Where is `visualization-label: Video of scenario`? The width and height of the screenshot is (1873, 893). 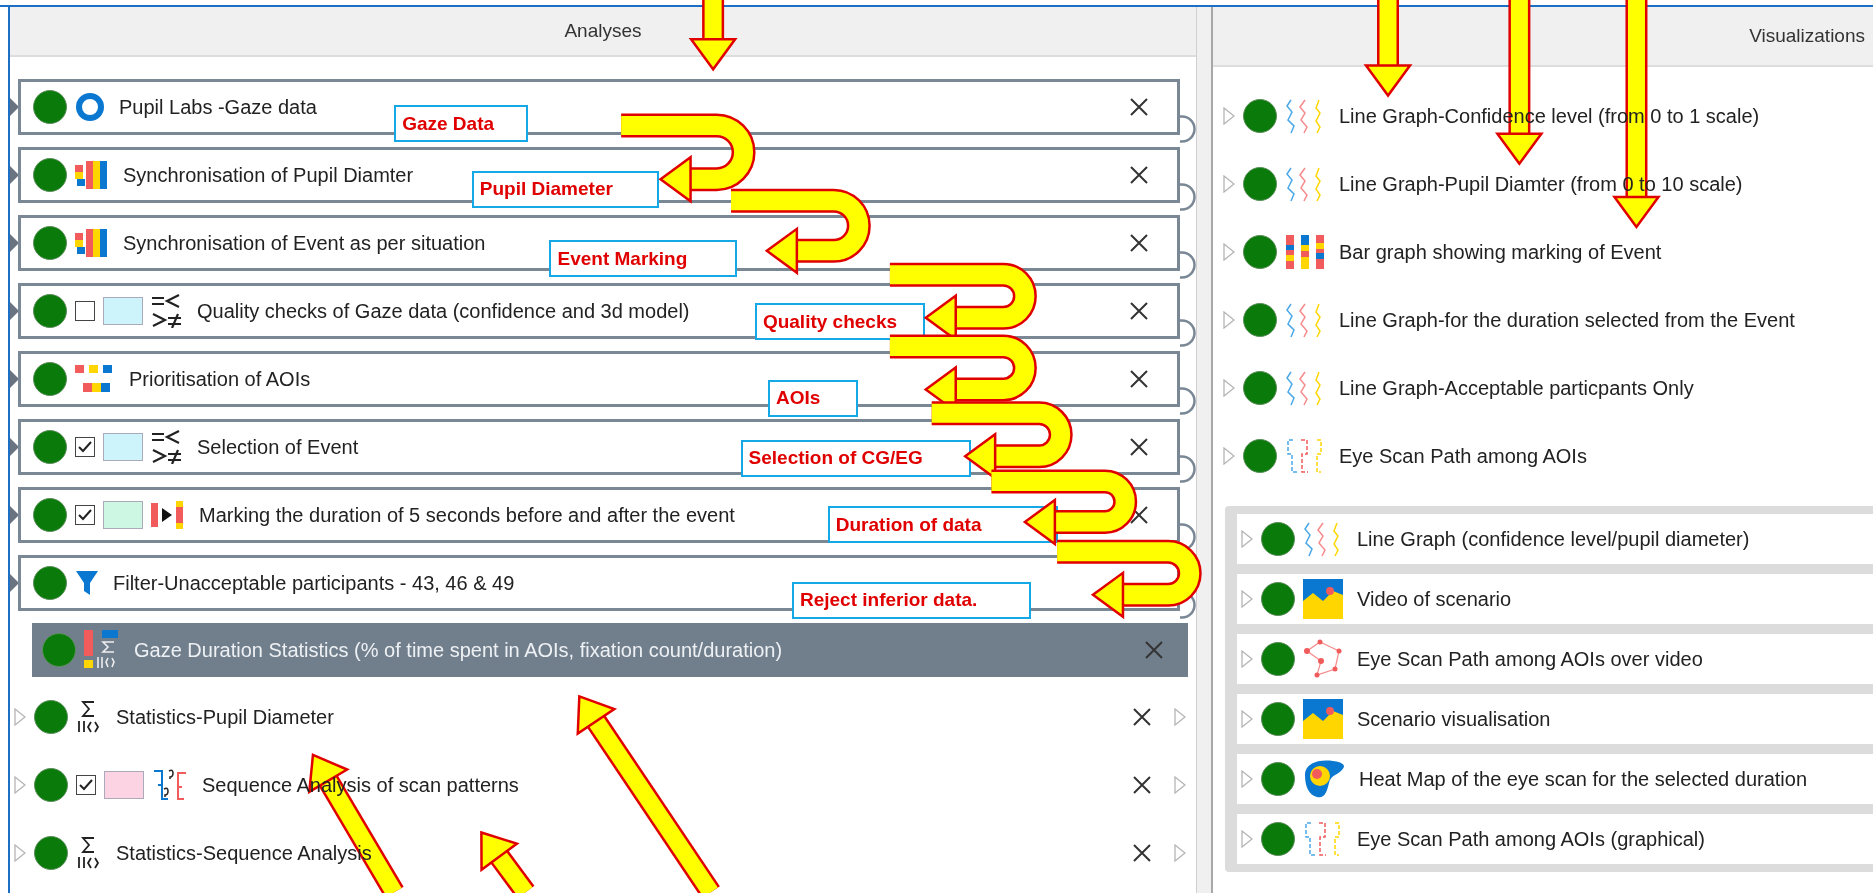 visualization-label: Video of scenario is located at coordinates (1434, 599).